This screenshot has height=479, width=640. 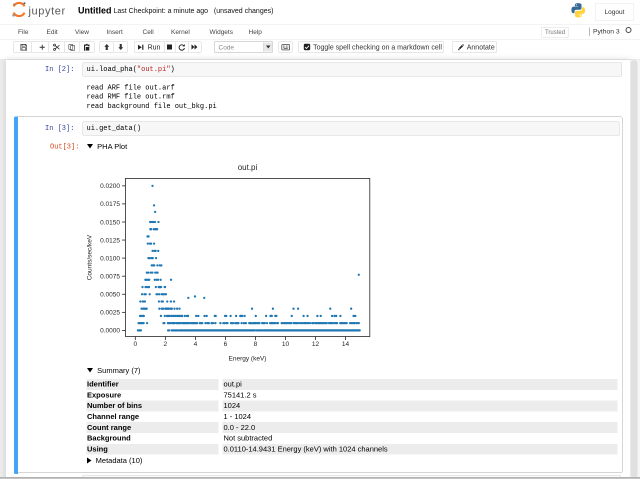 I want to click on svg-text: 0.0150, so click(x=110, y=222).